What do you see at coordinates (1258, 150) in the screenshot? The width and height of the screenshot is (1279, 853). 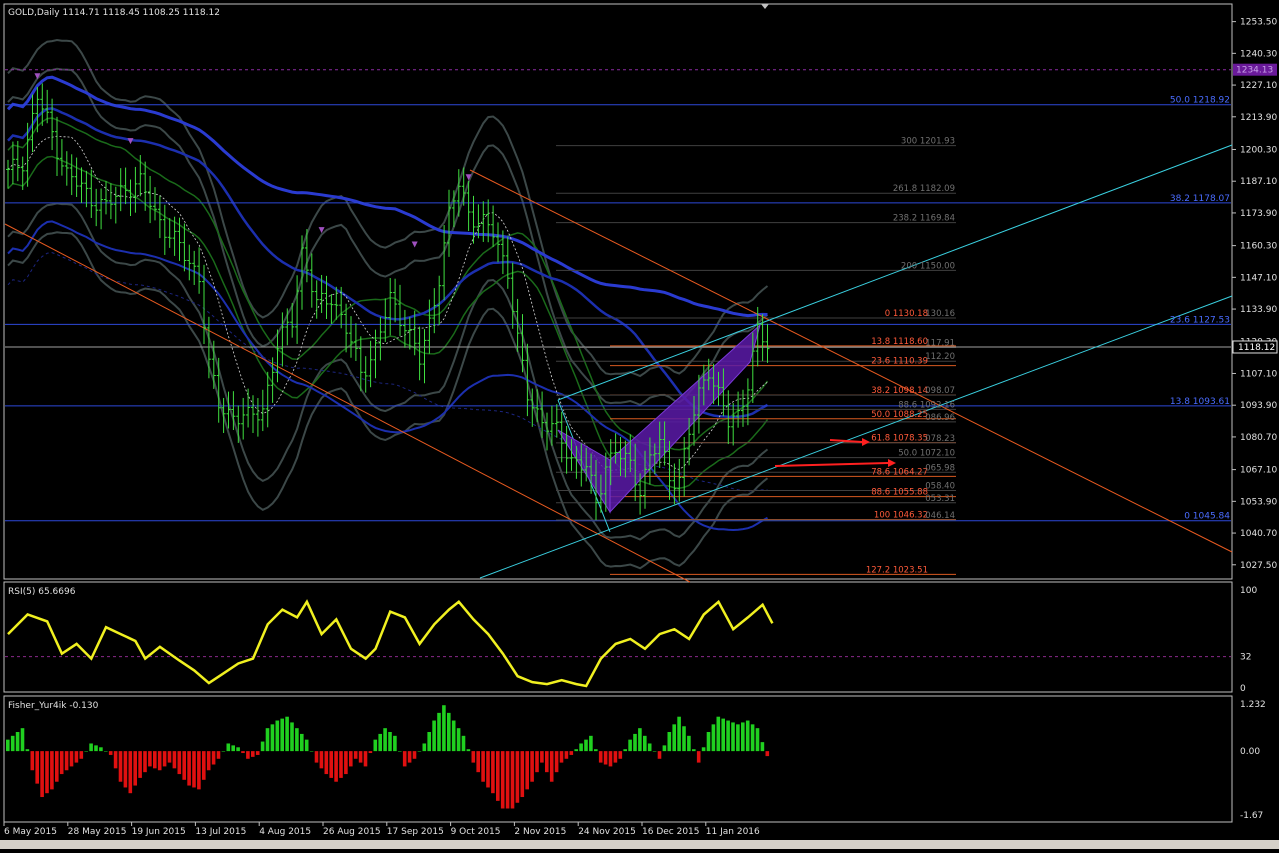 I see `price-tick-label: 1200.30` at bounding box center [1258, 150].